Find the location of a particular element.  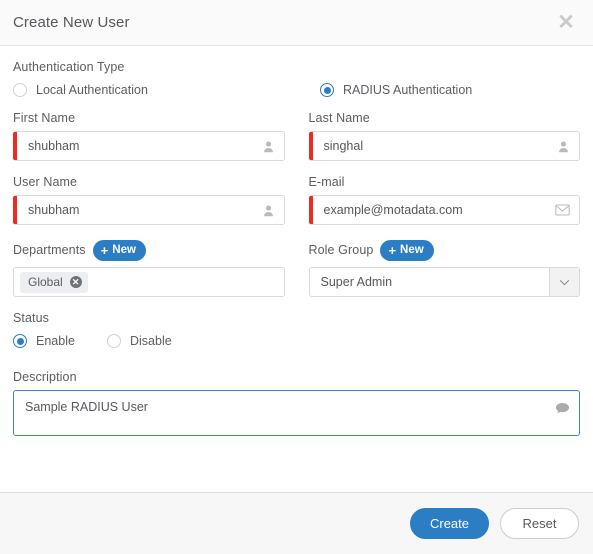

radio-radius-authentication: RADIUS Authentication is located at coordinates (396, 90).